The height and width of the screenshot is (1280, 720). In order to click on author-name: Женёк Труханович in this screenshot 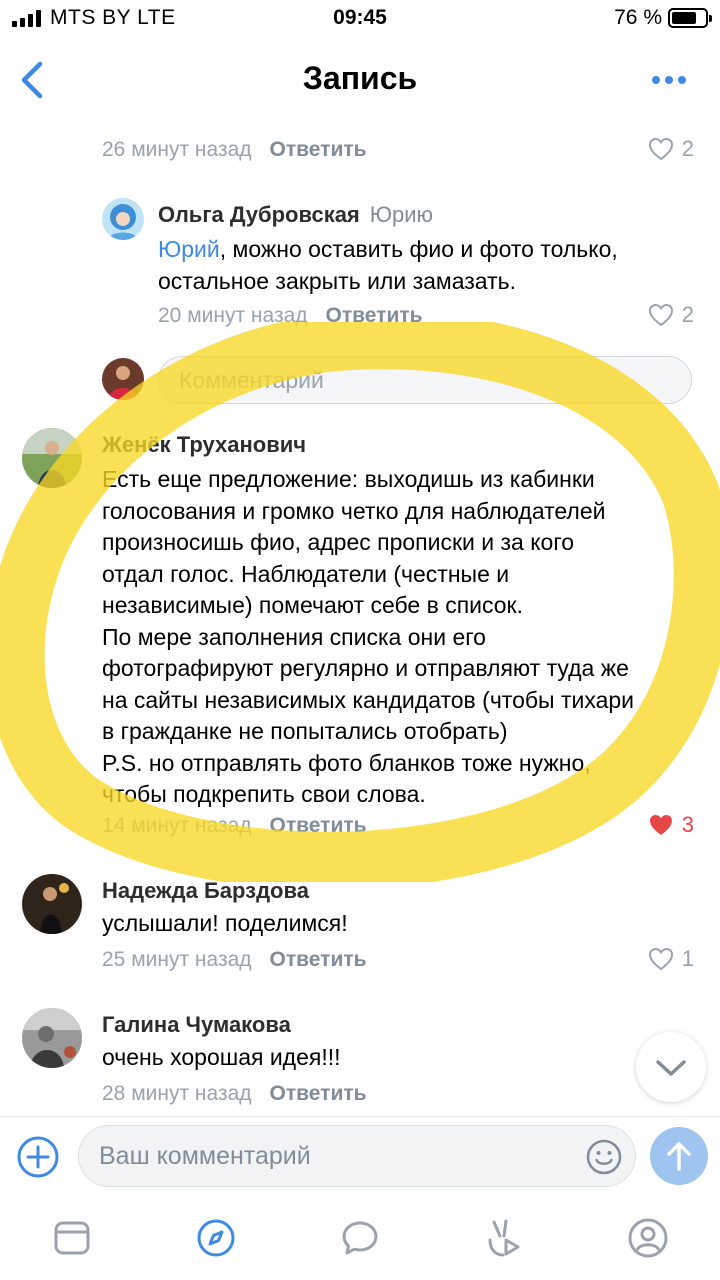, I will do `click(204, 444)`.